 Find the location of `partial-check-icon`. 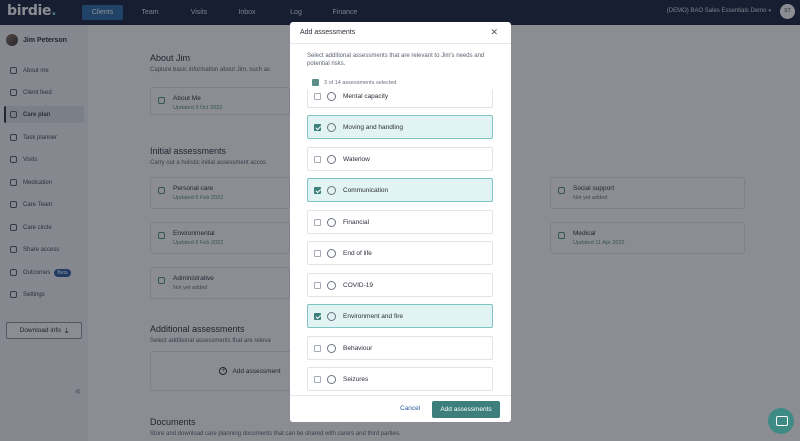

partial-check-icon is located at coordinates (315, 82).